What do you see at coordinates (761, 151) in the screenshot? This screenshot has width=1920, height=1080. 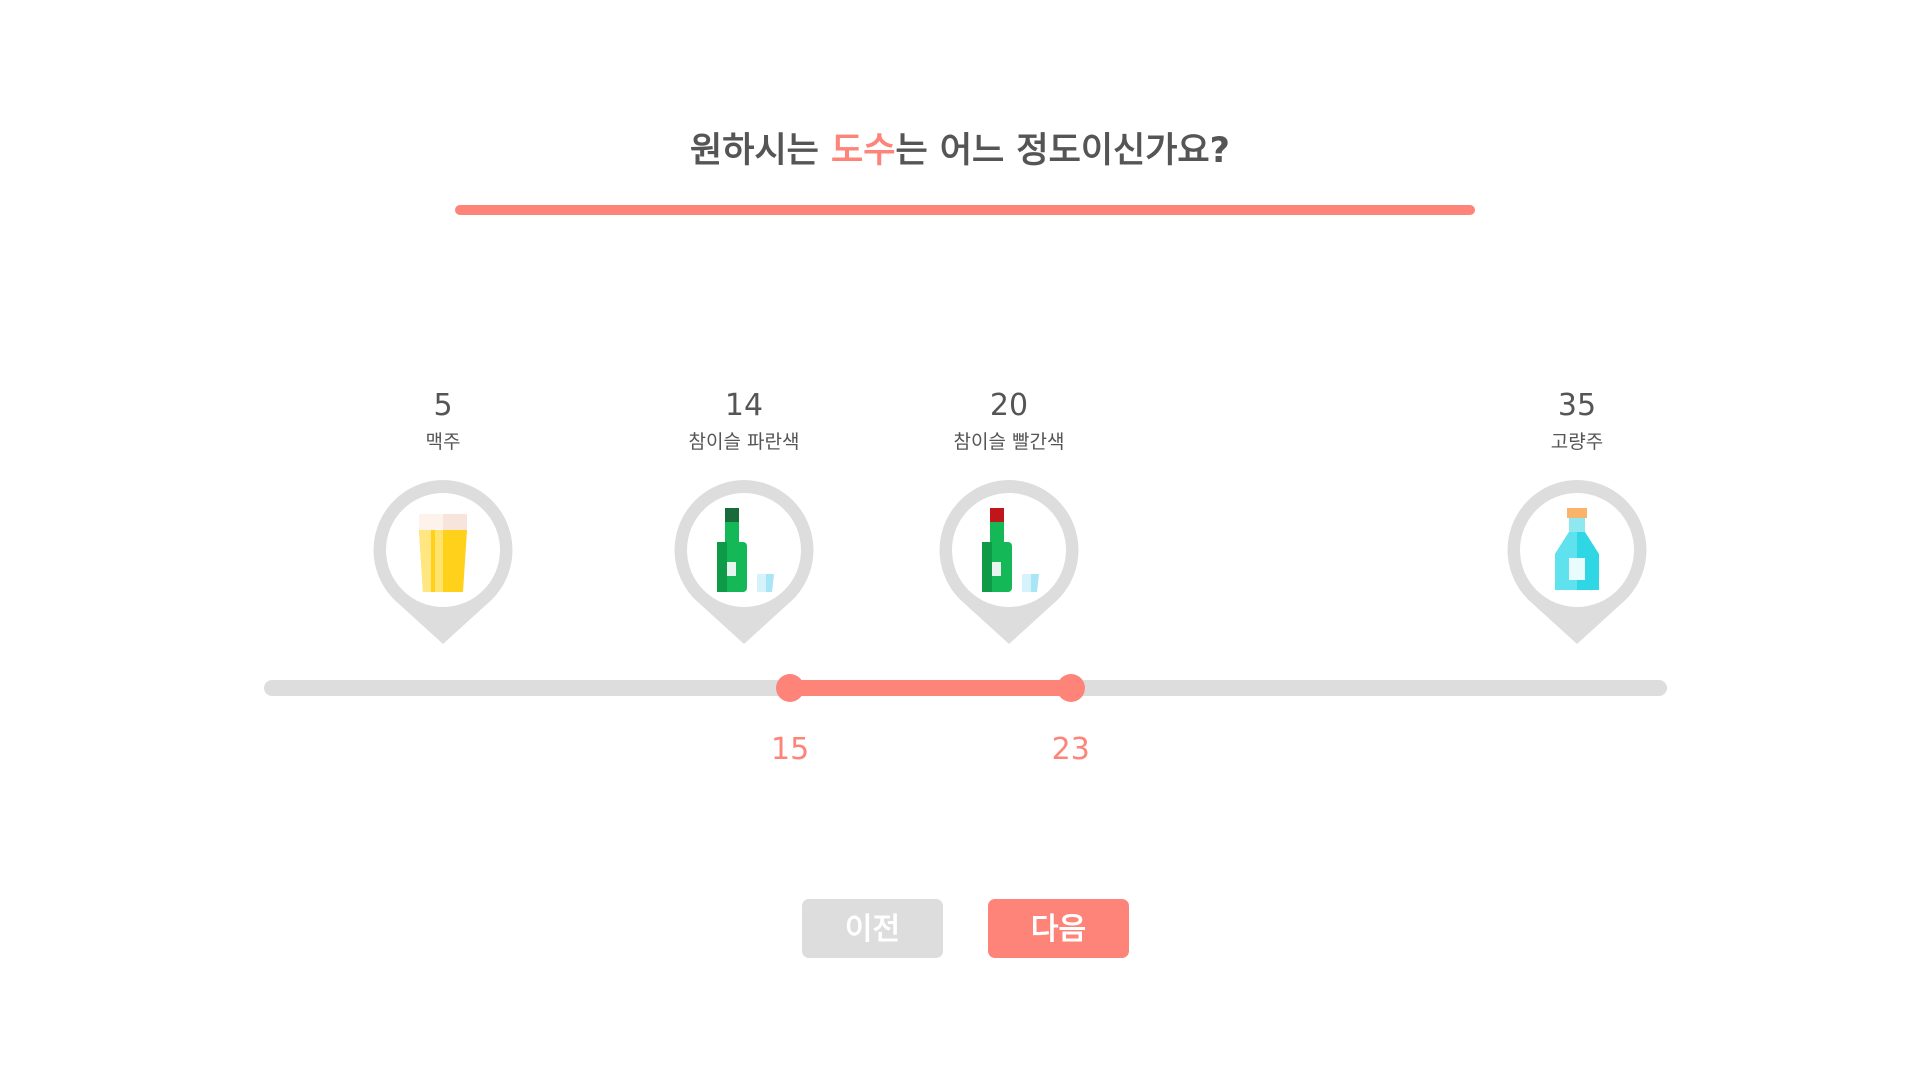 I see `question-prefix: 원하시는` at bounding box center [761, 151].